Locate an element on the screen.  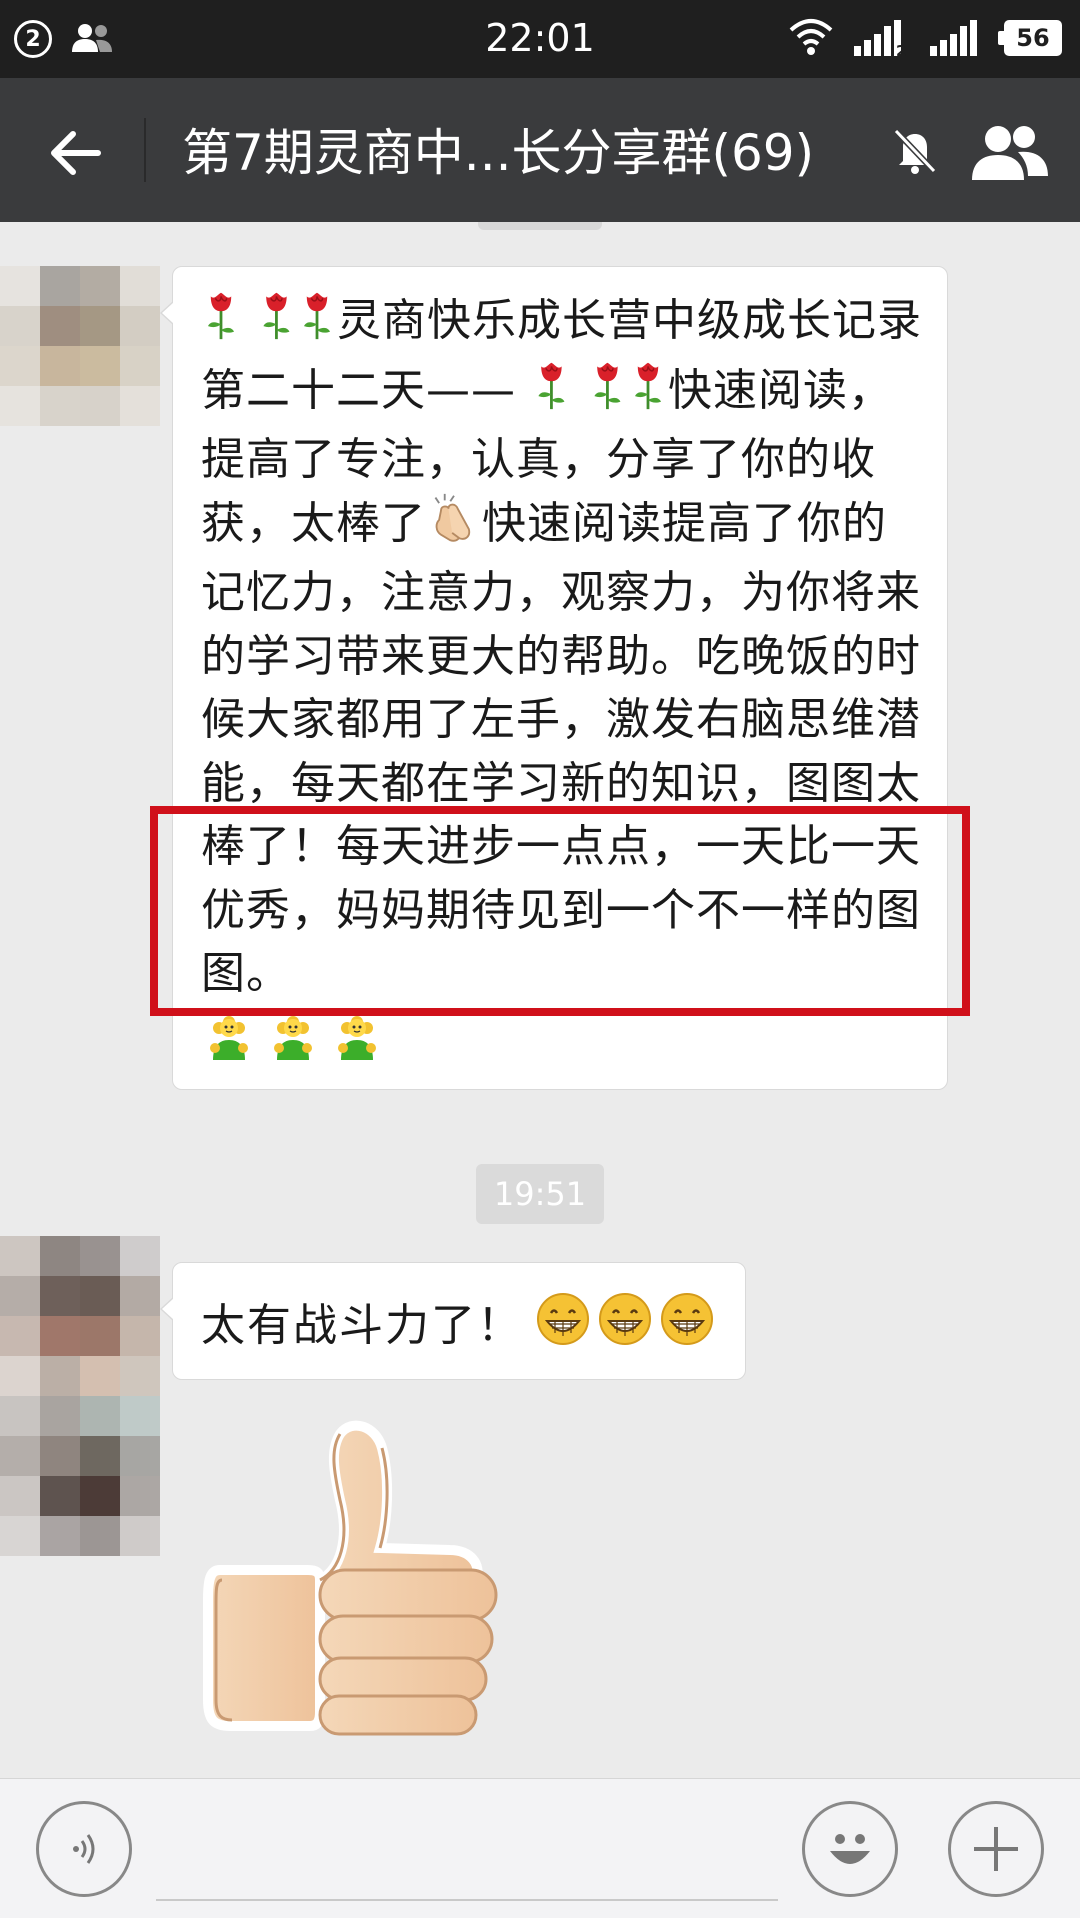
status-bar: 2 22:01 2 56 is located at coordinates (540, 39).